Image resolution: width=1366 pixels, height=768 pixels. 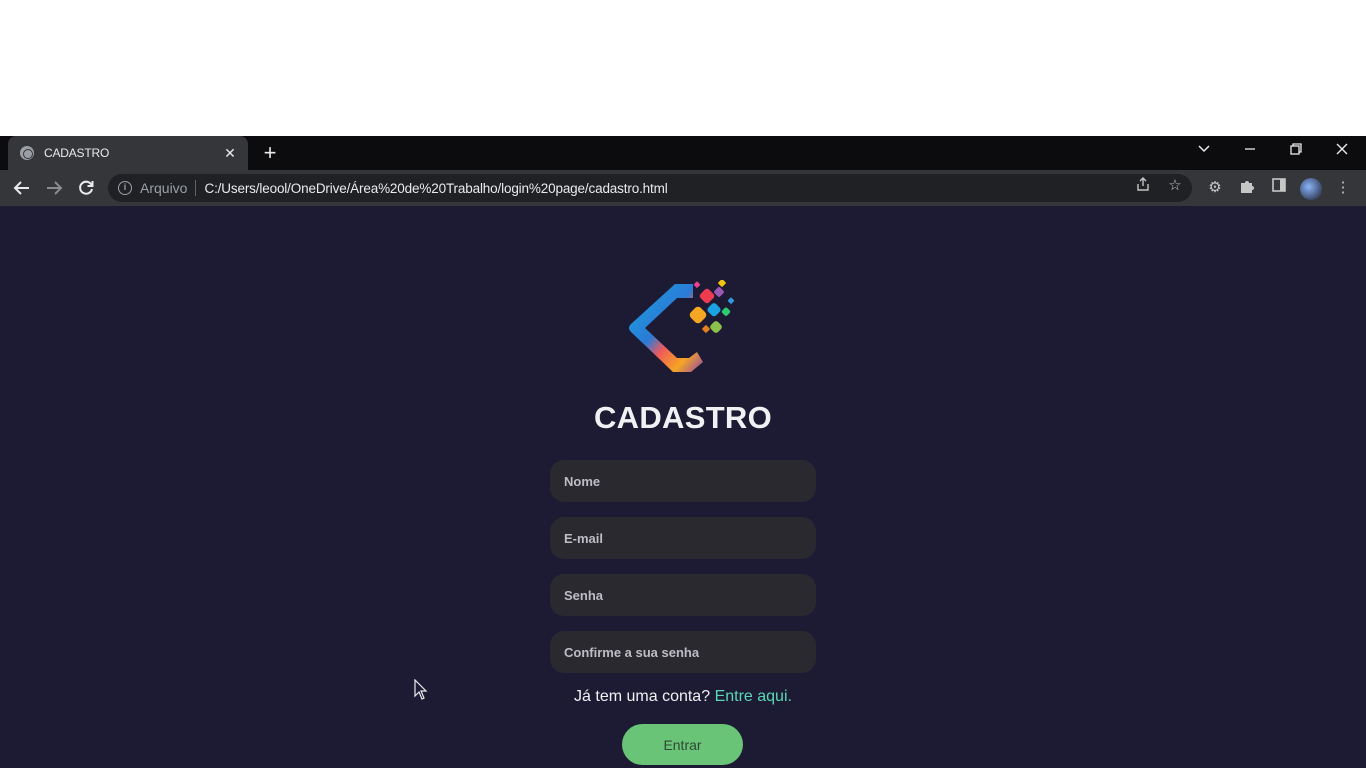 I want to click on login-prompt-text: Já tem uma conta?, so click(x=642, y=696).